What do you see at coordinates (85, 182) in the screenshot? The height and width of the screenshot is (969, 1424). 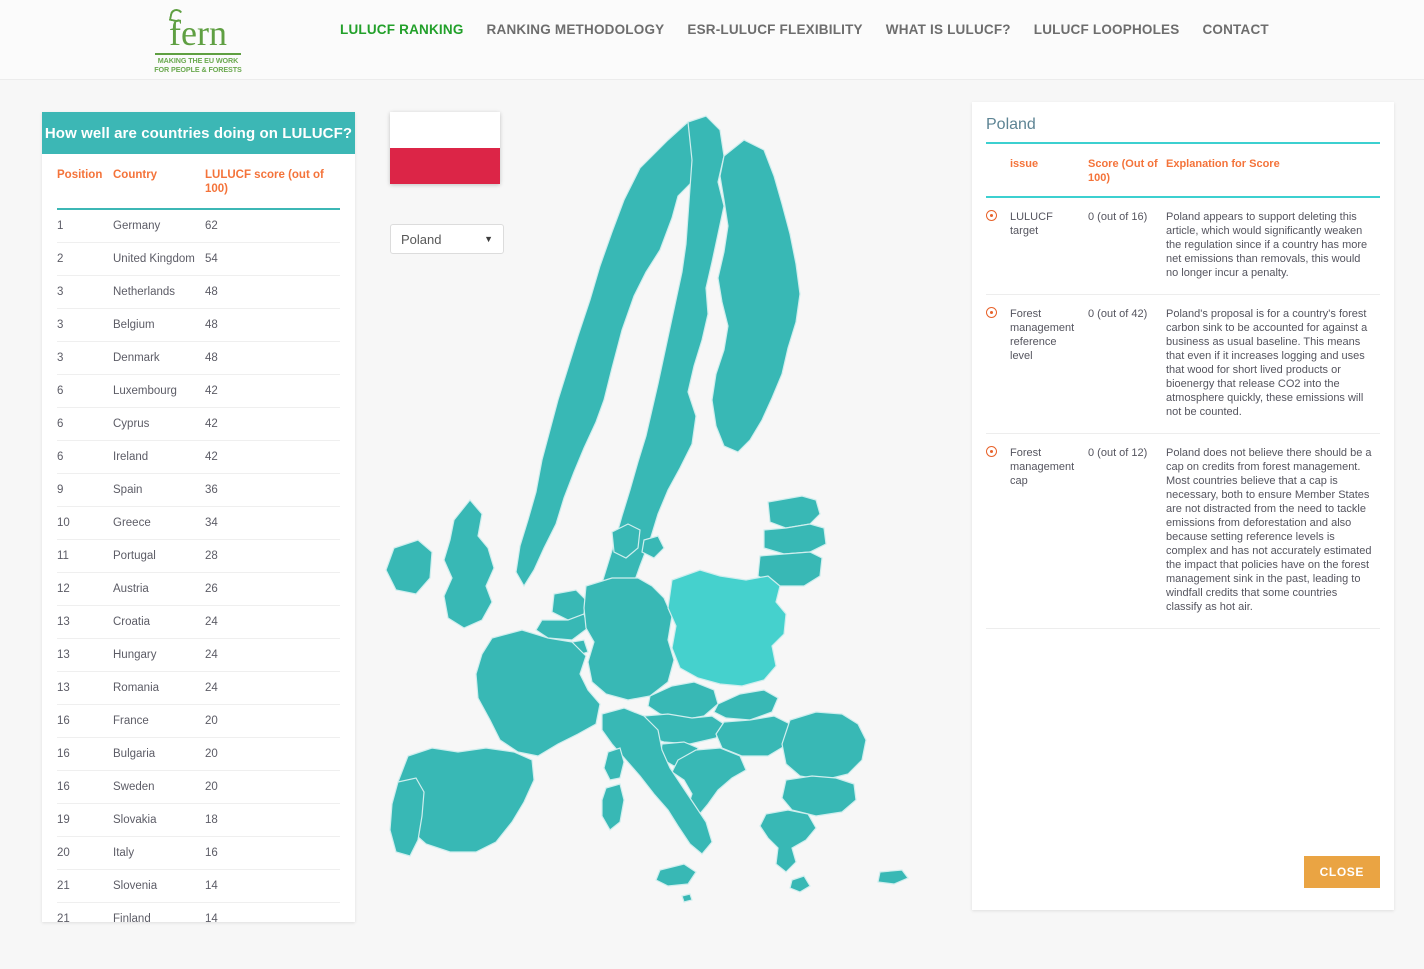 I see `column-header-position: Position` at bounding box center [85, 182].